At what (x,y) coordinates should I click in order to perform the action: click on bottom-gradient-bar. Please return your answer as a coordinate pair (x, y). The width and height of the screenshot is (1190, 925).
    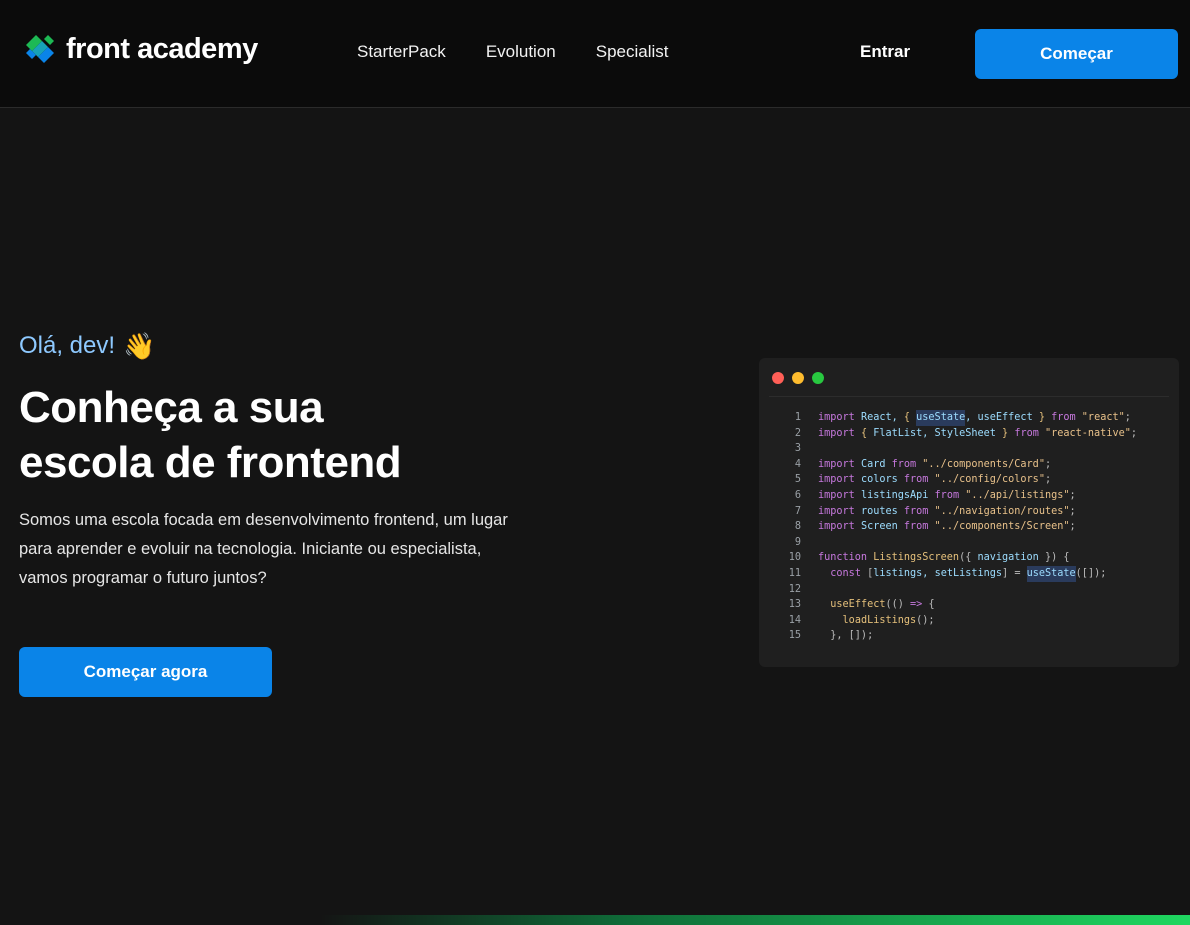
    Looking at the image, I should click on (755, 920).